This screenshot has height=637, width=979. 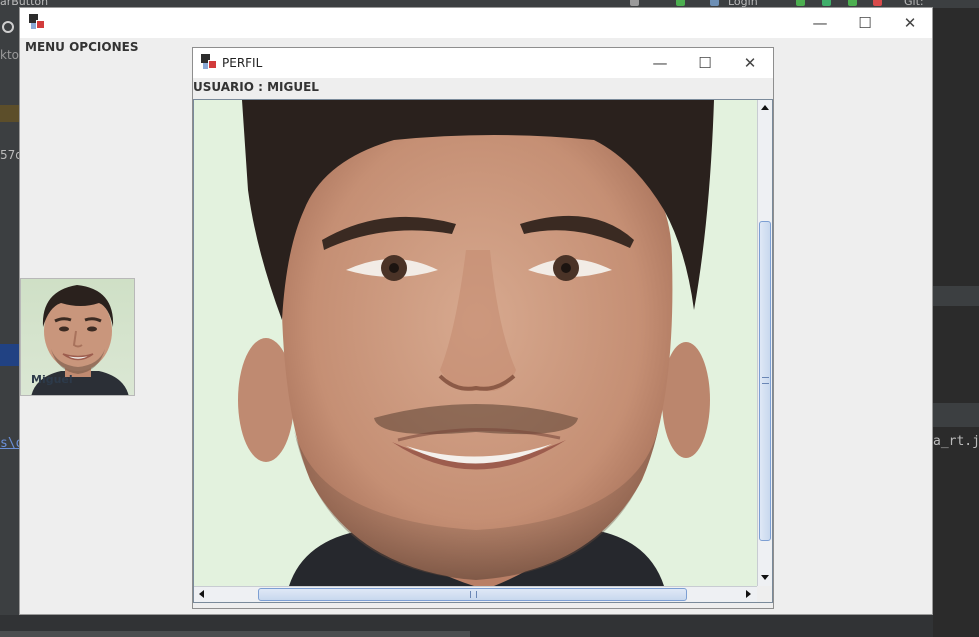 I want to click on scroll-up-icon, so click(x=765, y=107).